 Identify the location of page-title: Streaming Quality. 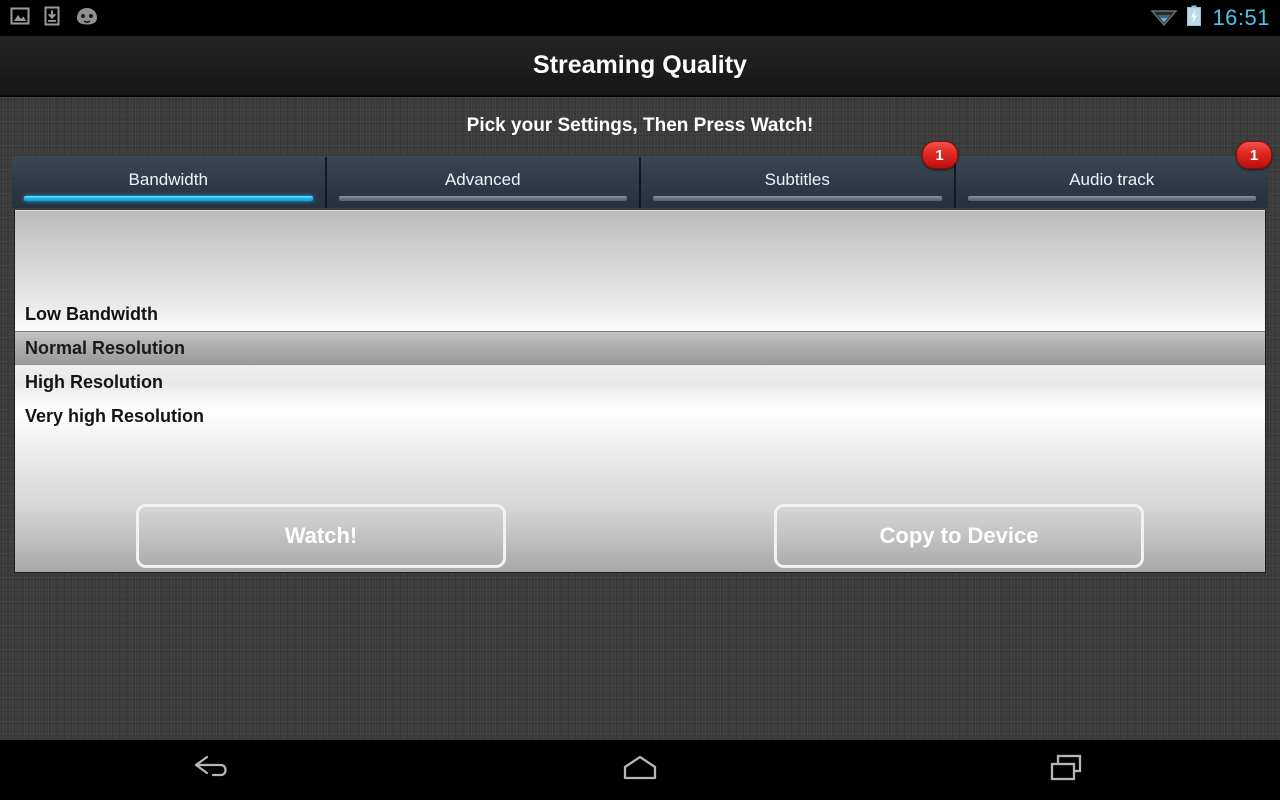
(640, 65).